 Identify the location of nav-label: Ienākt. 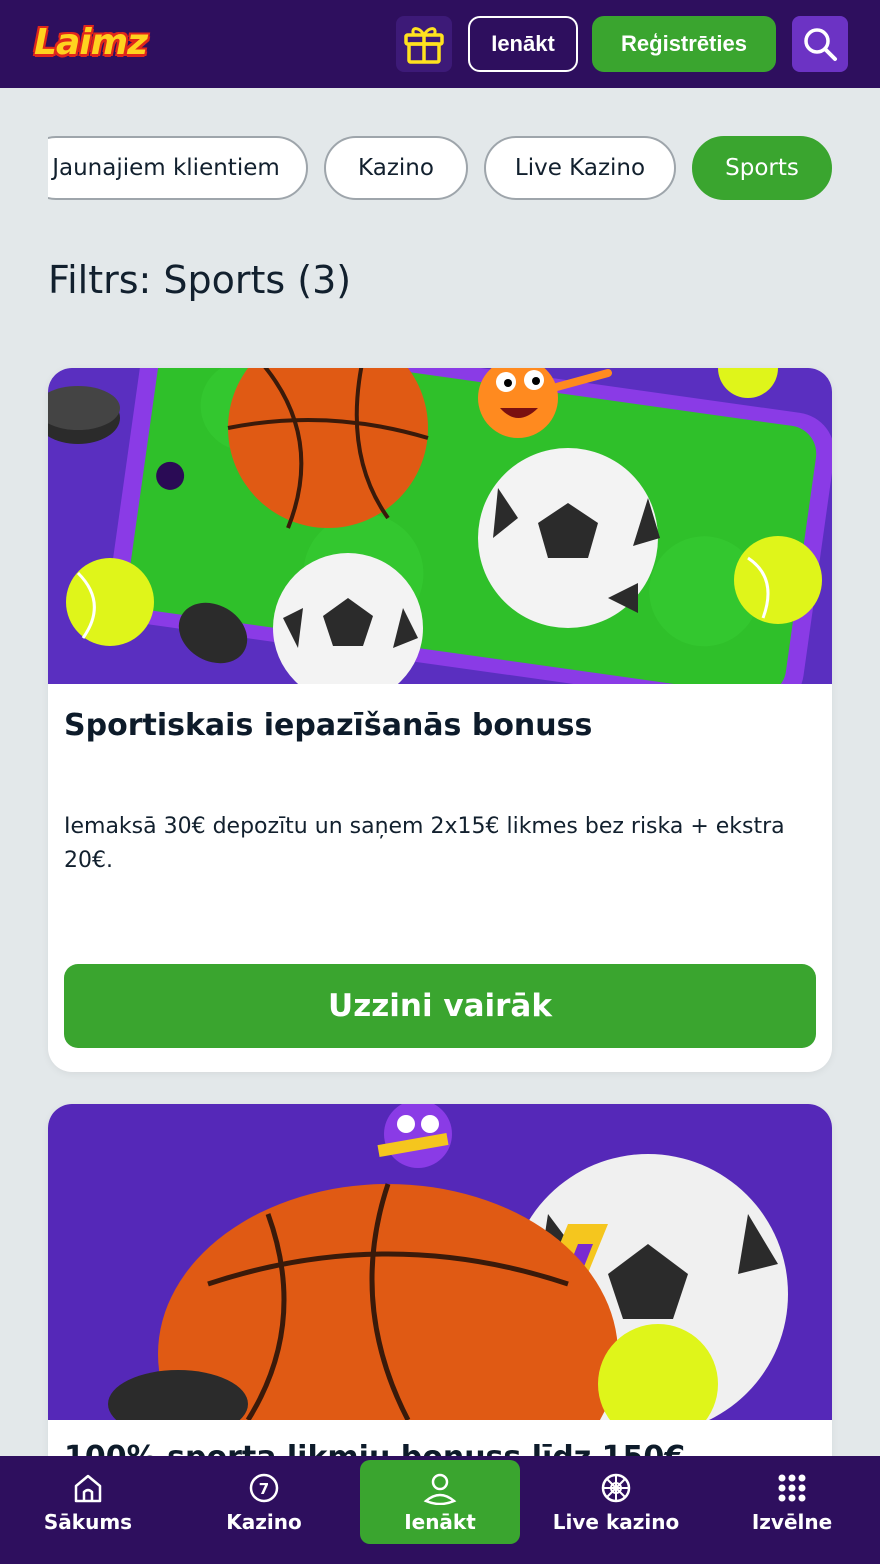
(440, 1522).